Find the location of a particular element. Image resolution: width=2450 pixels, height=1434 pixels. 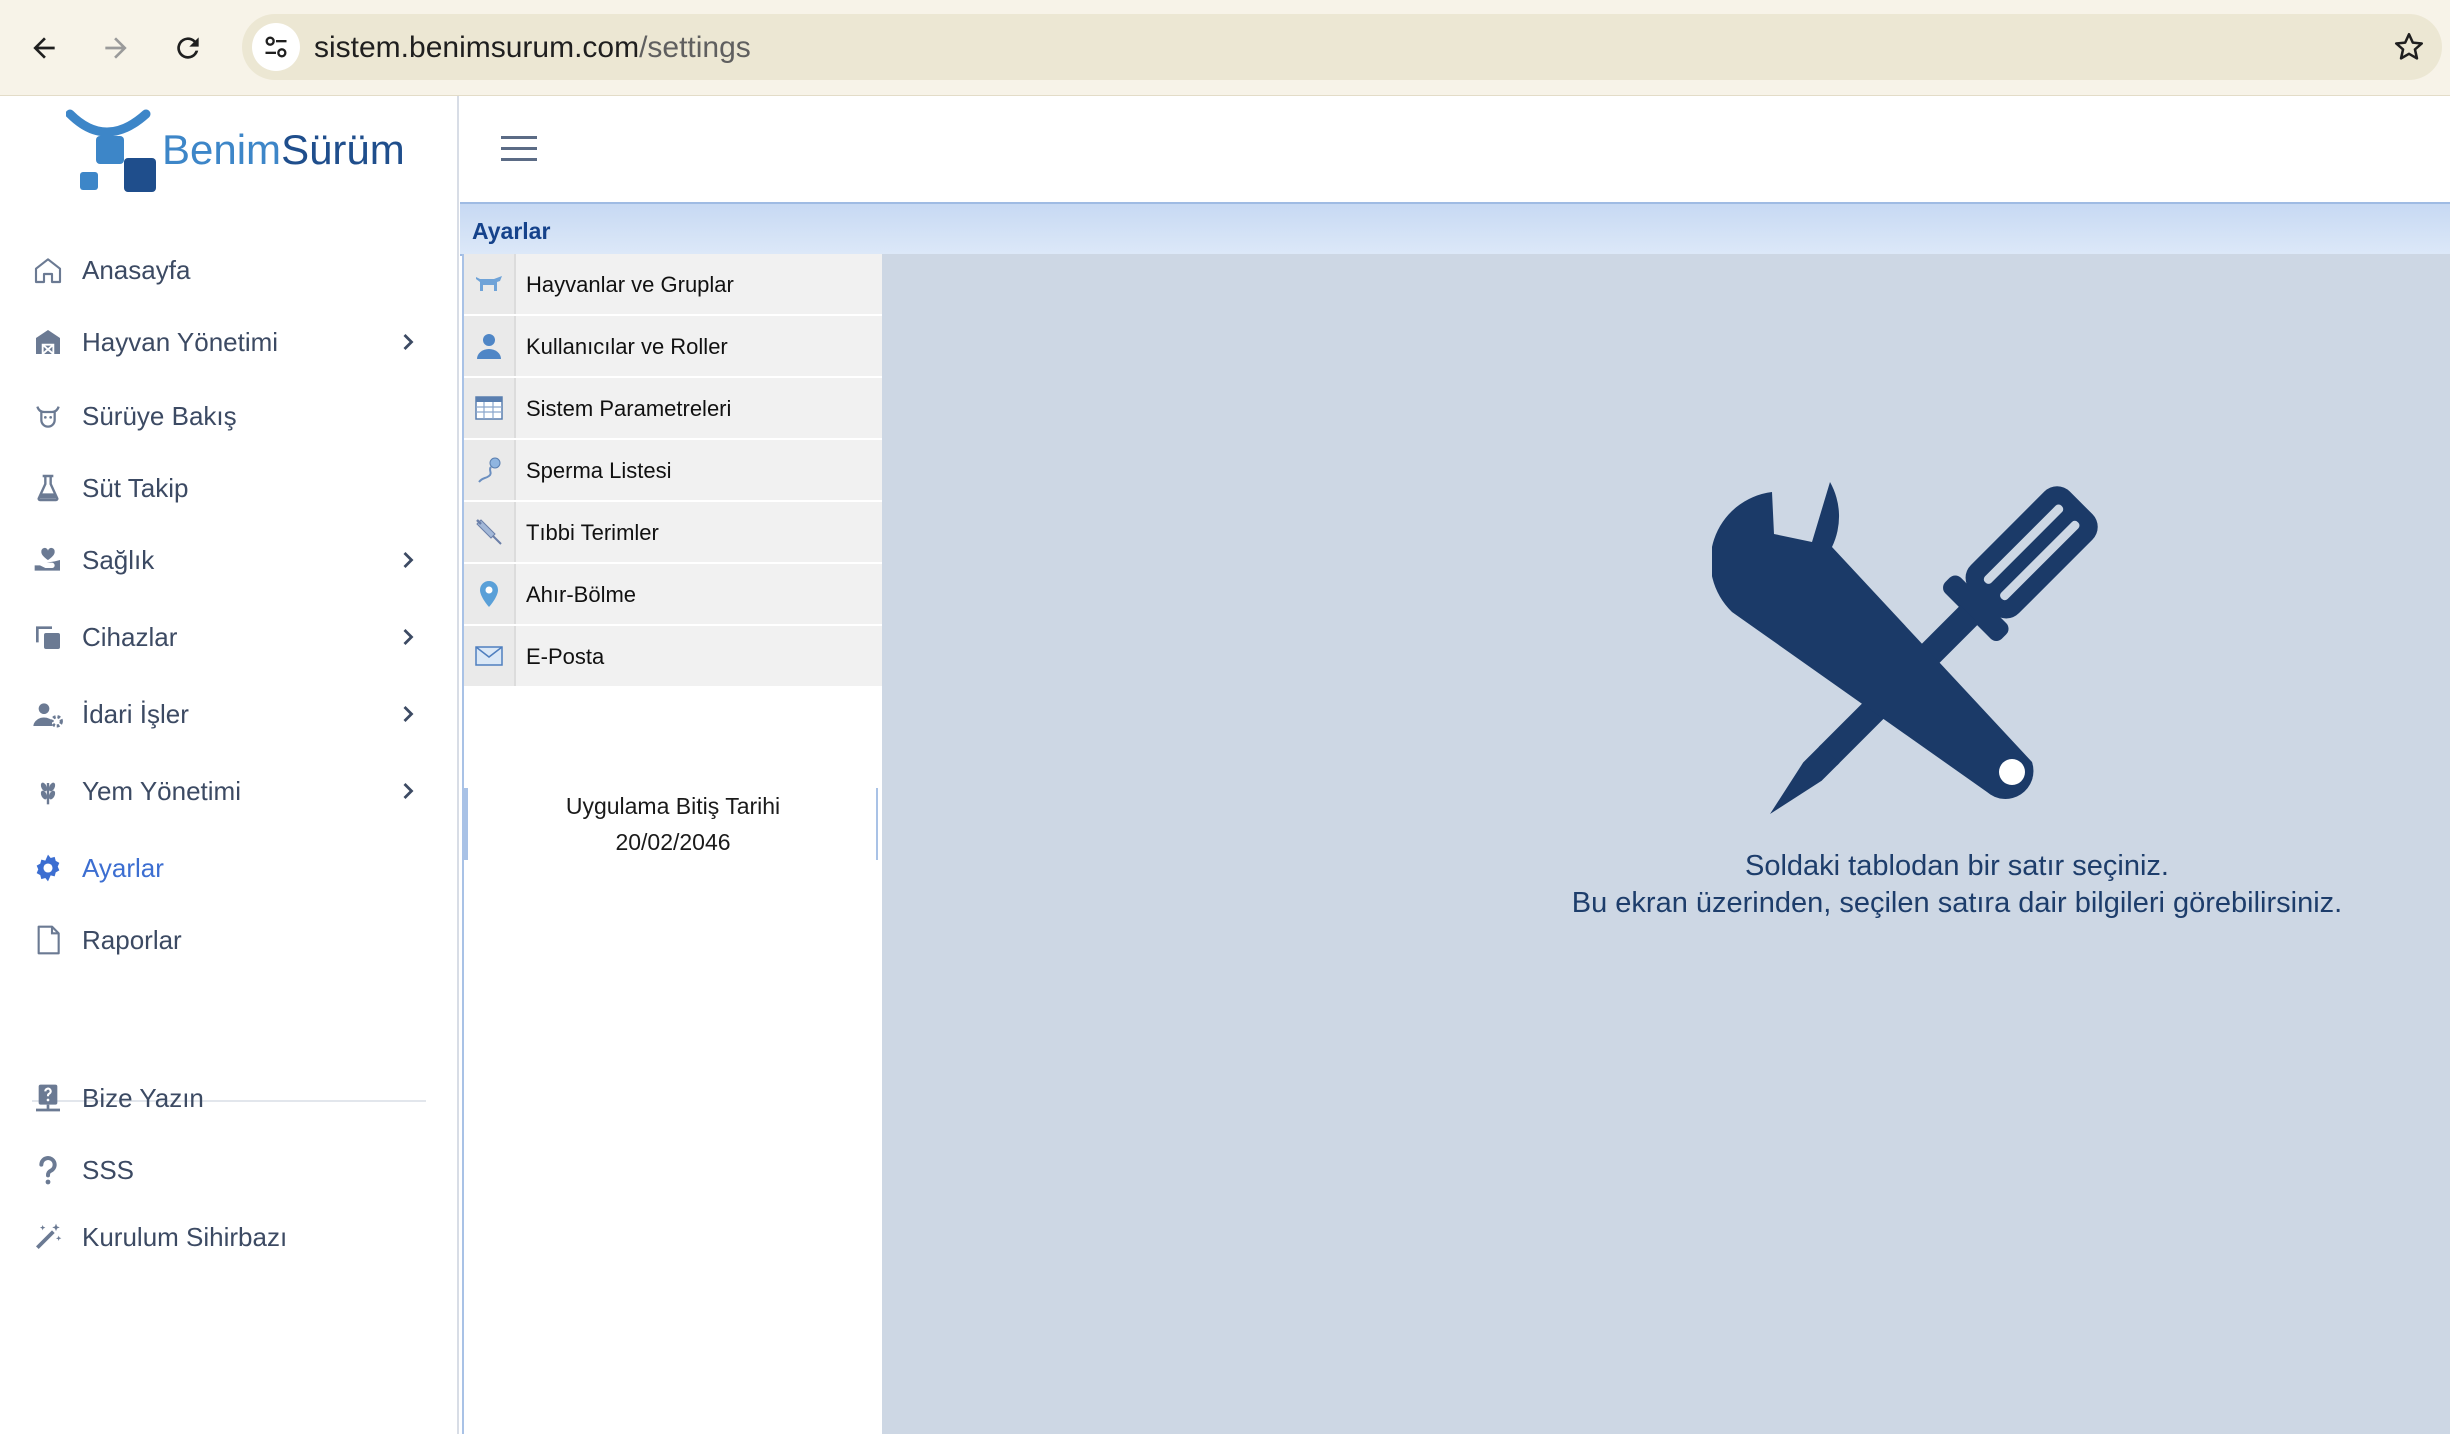

forward-button is located at coordinates (116, 48).